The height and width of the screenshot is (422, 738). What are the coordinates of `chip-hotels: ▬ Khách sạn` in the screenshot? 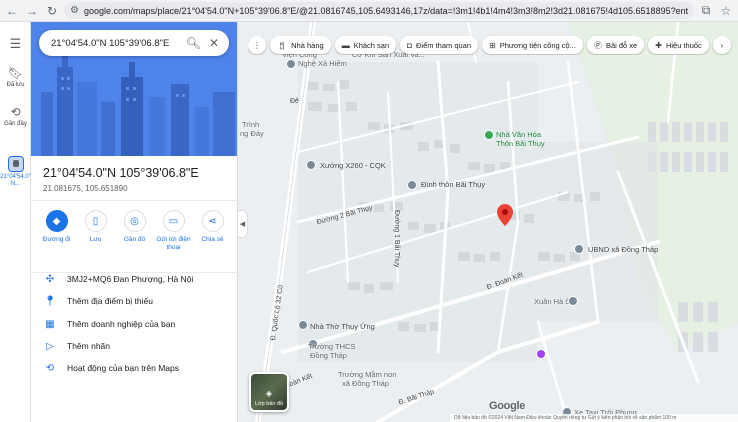 It's located at (365, 45).